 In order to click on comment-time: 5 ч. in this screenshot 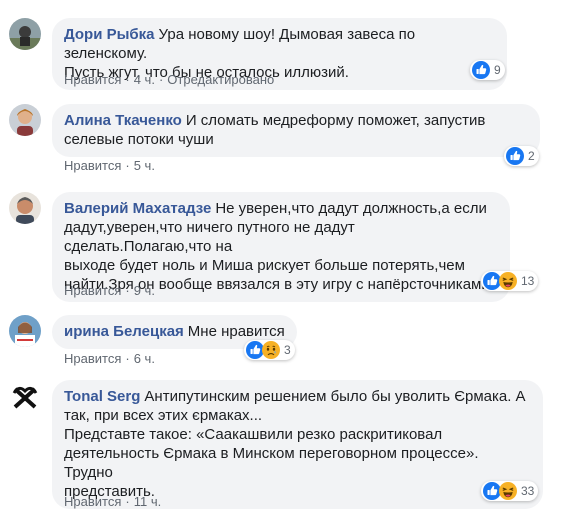, I will do `click(144, 165)`.